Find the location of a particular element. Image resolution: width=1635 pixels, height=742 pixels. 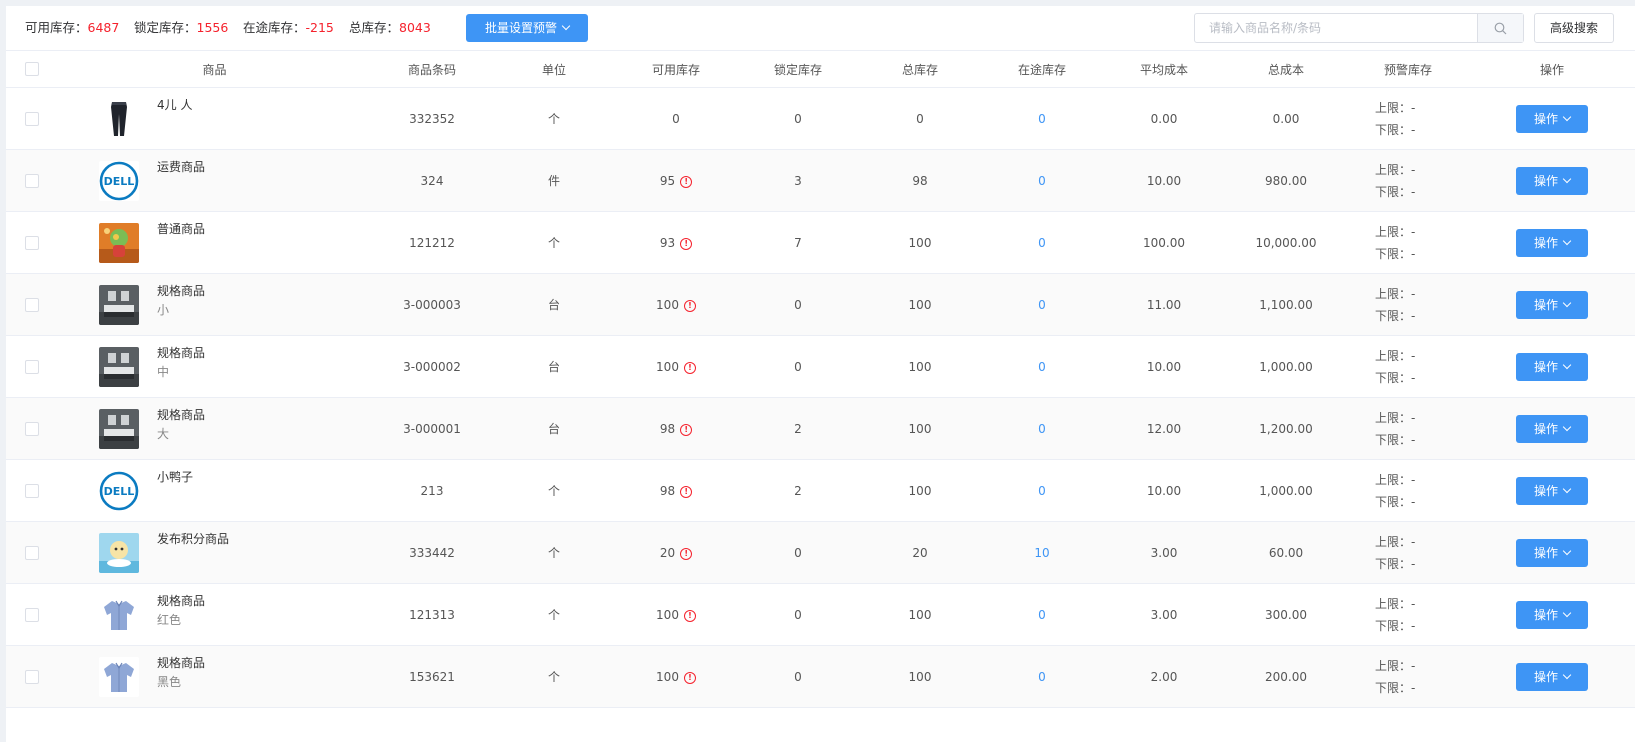

stat-label: 在途库存： is located at coordinates (274, 27).